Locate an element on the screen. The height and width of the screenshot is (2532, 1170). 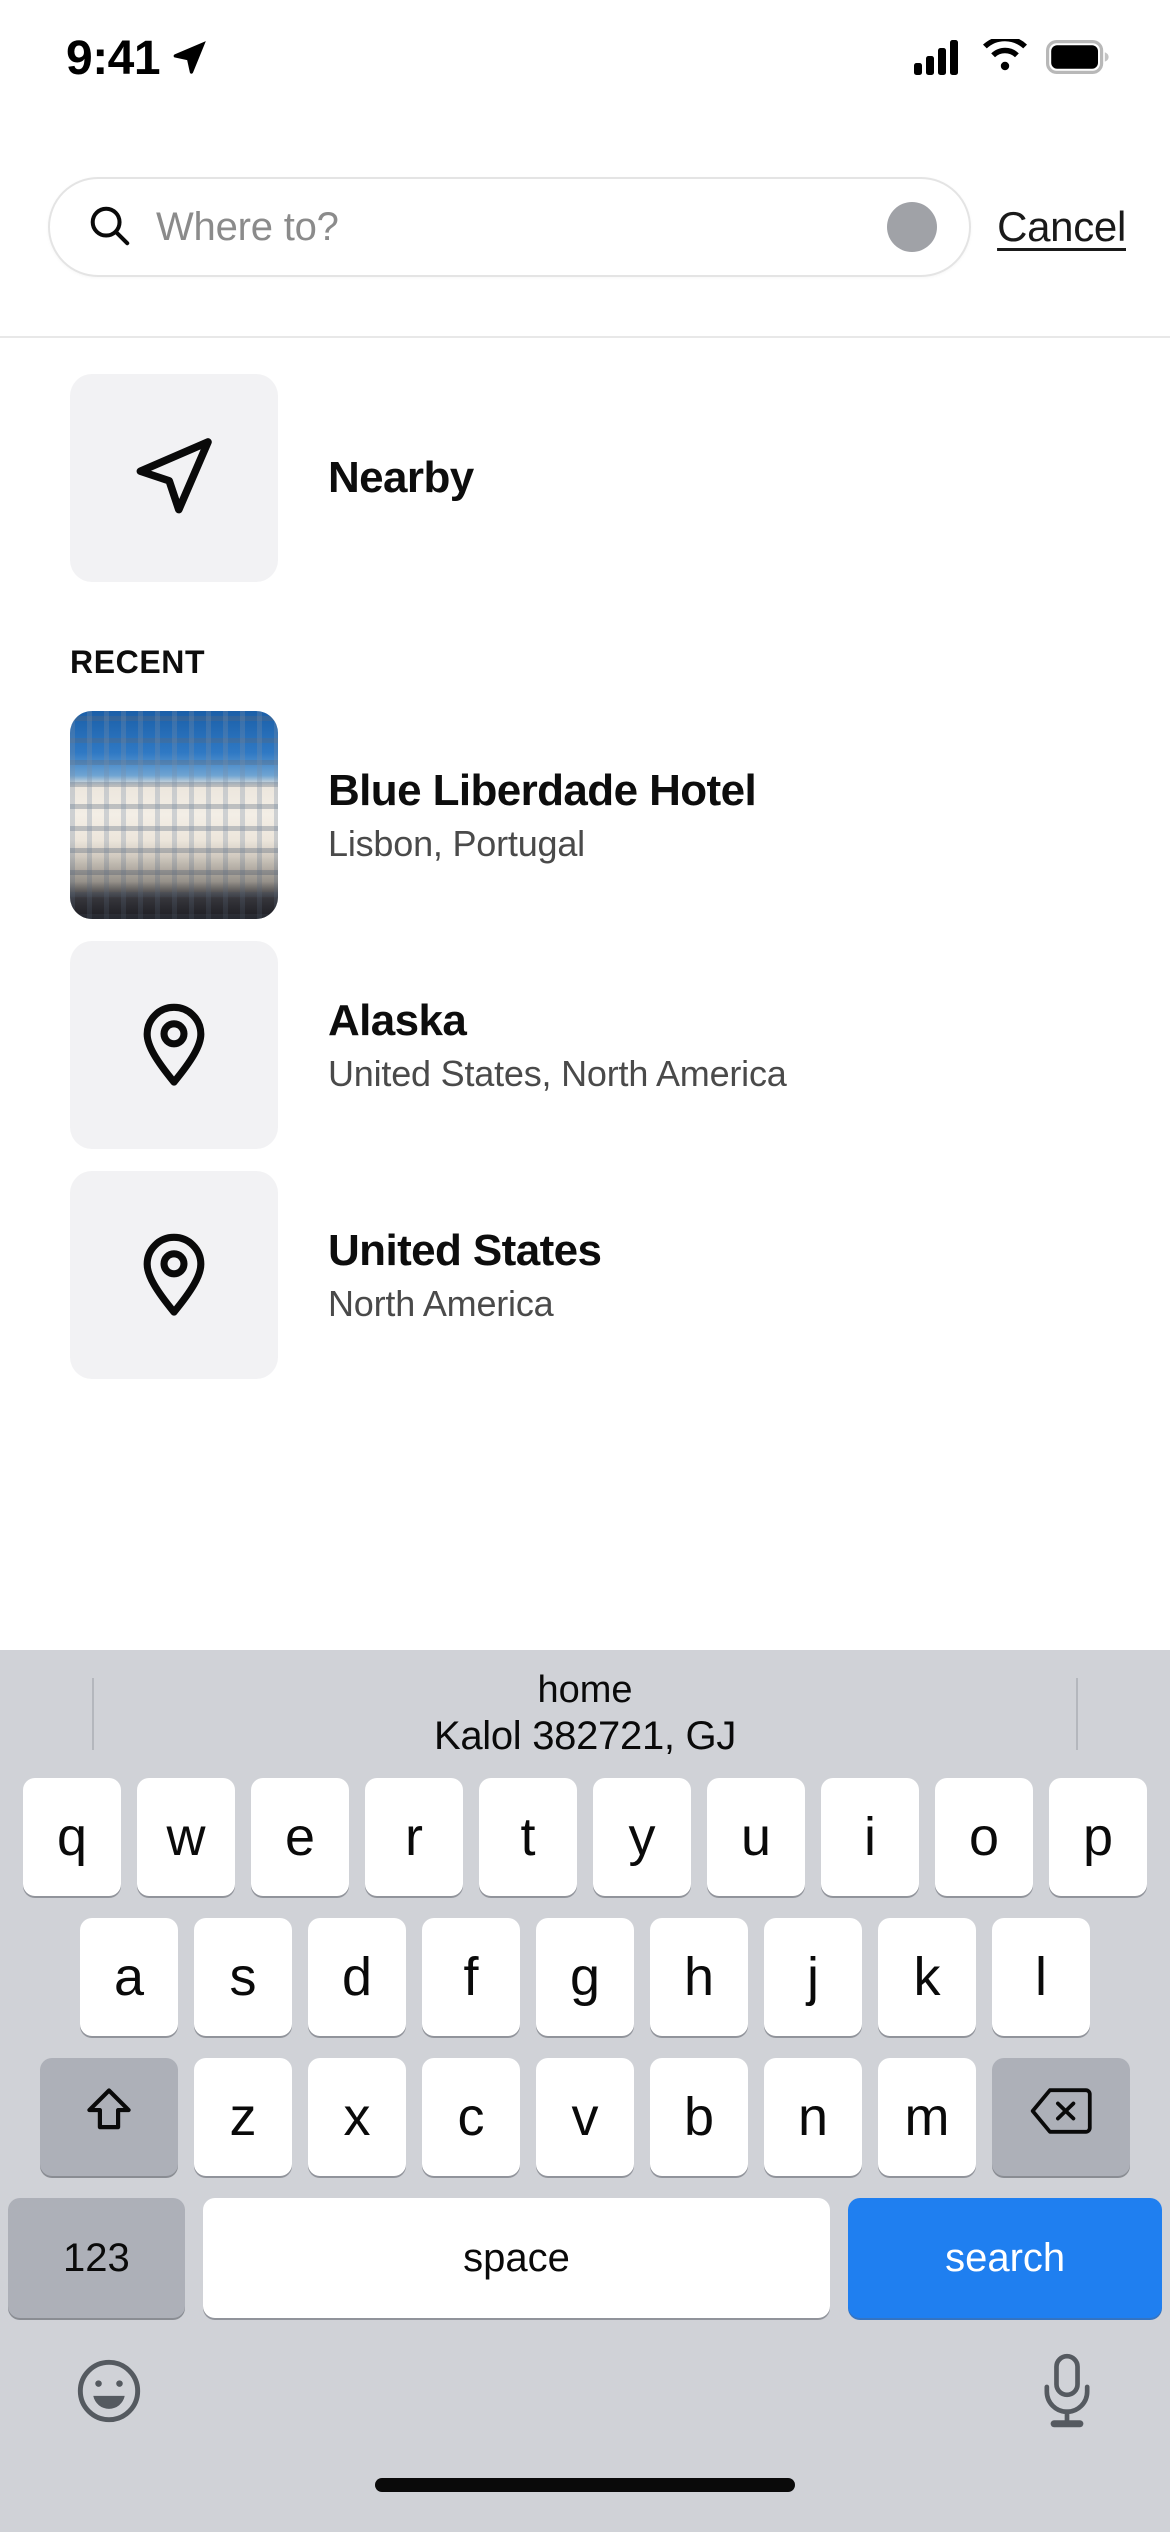
recent-item-alaska: Alaska United States, North America is located at coordinates (585, 1045).